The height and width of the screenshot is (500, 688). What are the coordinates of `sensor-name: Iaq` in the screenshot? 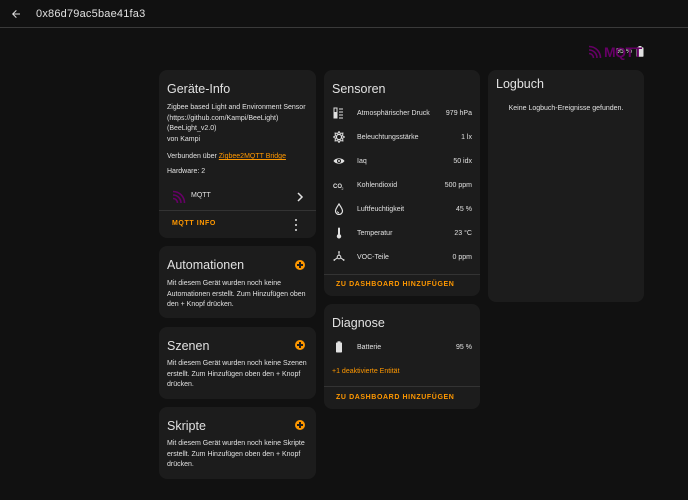 It's located at (362, 161).